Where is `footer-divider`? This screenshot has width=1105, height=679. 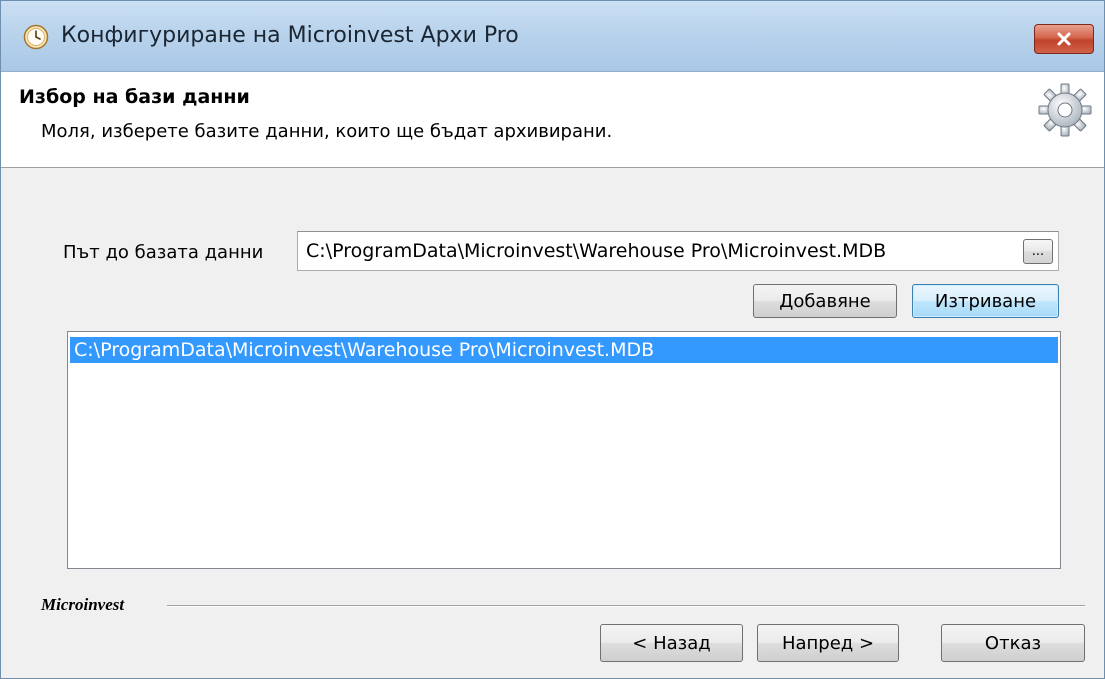 footer-divider is located at coordinates (626, 606).